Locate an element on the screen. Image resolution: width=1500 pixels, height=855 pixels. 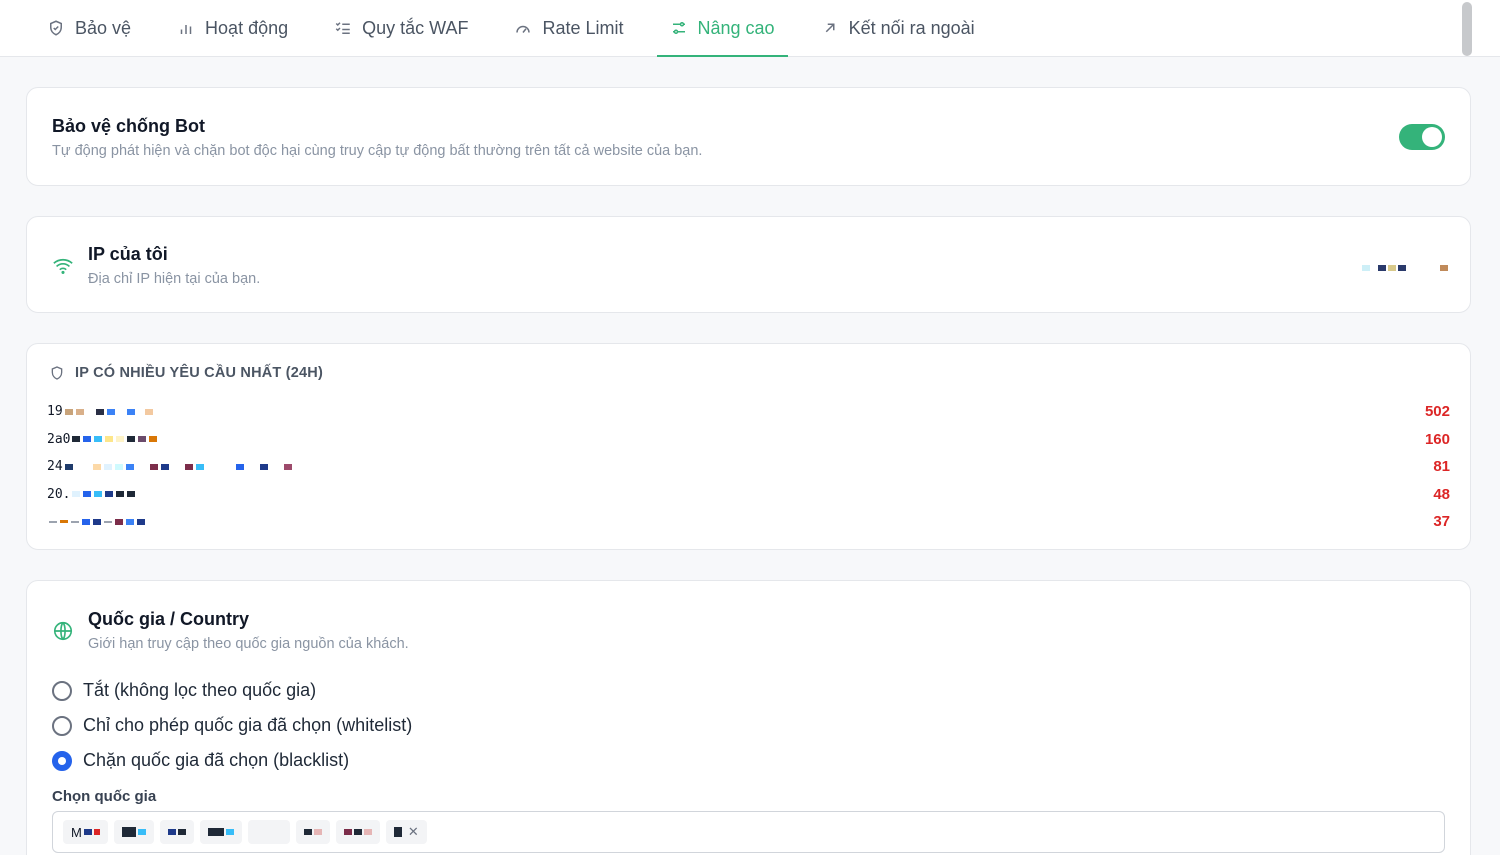
my-ip-value-redacted is located at coordinates (1405, 268).